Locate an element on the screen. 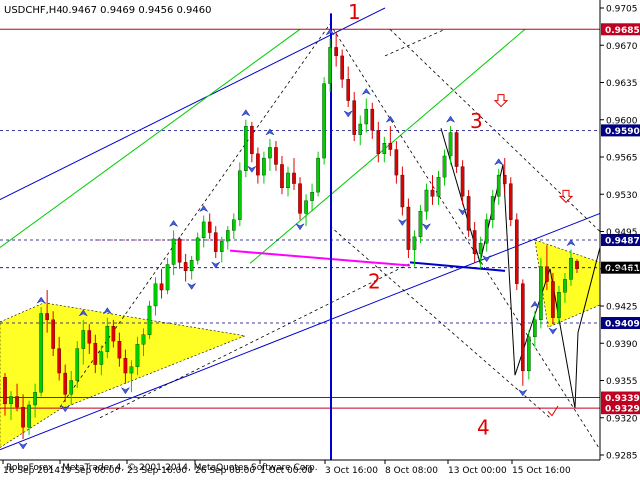 Image resolution: width=640 pixels, height=484 pixels. level-price-label: 0.9590 is located at coordinates (622, 132).